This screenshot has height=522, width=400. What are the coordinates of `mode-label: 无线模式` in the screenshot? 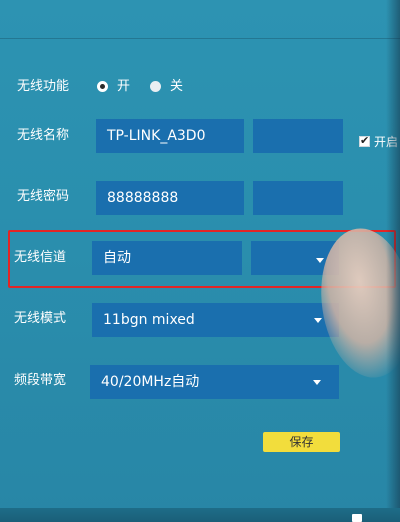 It's located at (40, 318).